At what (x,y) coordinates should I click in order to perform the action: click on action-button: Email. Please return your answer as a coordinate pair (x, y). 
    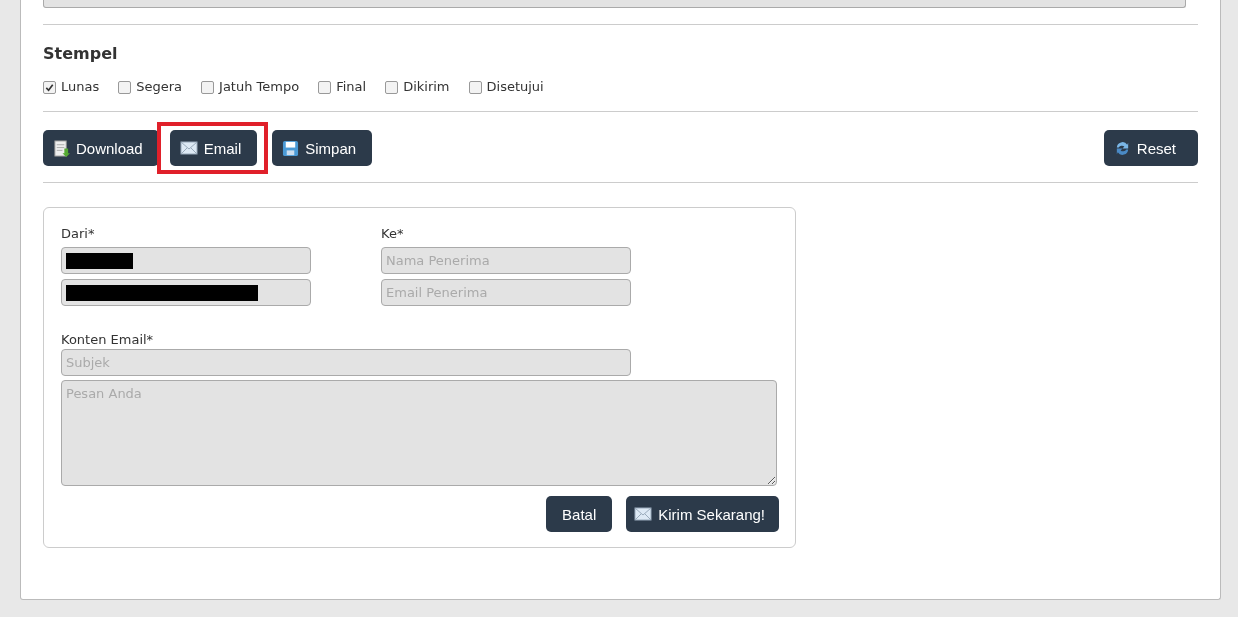
    Looking at the image, I should click on (213, 148).